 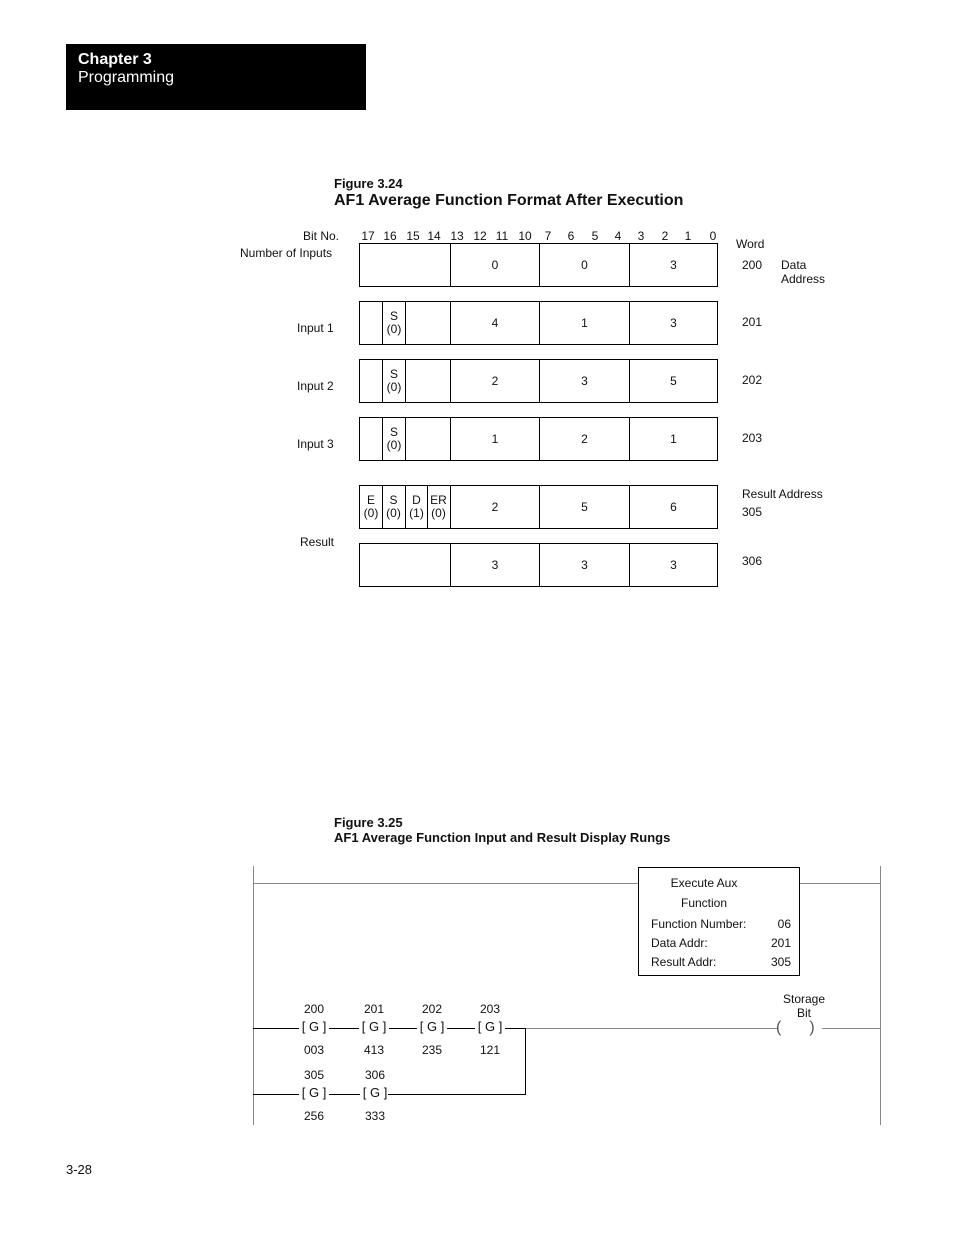 What do you see at coordinates (809, 1028) in the screenshot?
I see `storage-bit-coil: ()` at bounding box center [809, 1028].